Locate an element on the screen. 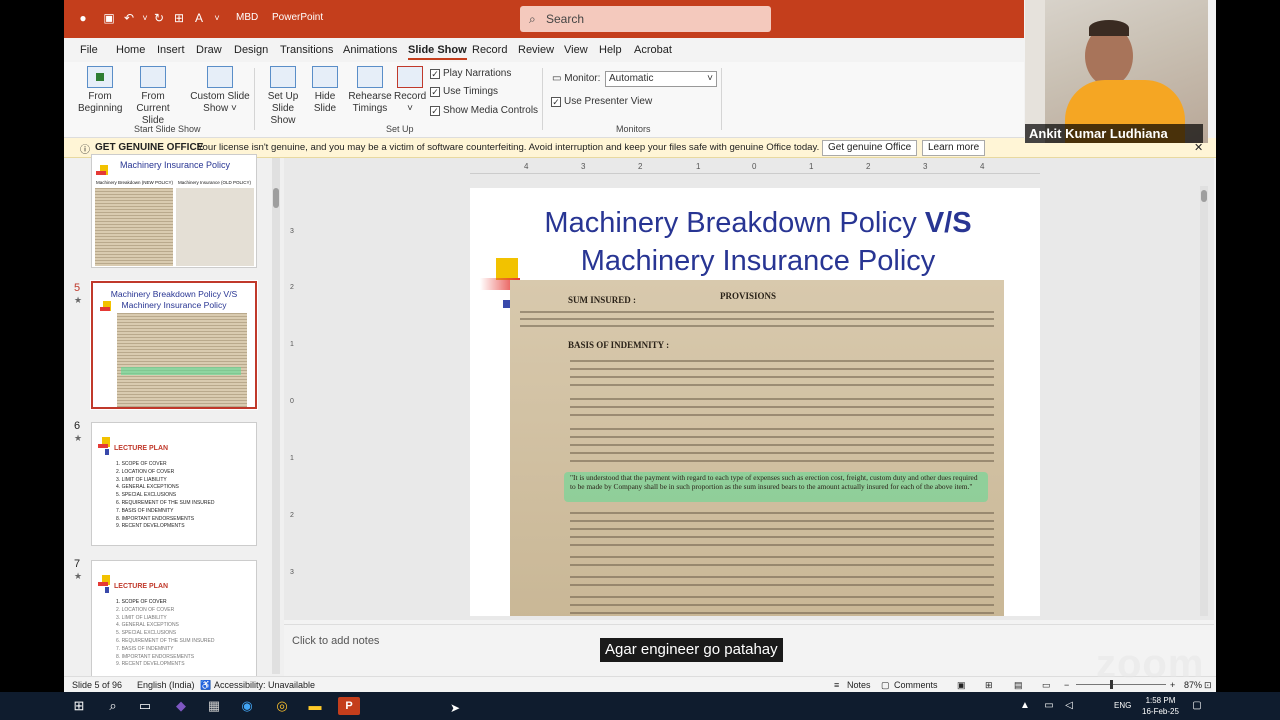  checkbox-checked-icon: ✓ is located at coordinates (435, 111).